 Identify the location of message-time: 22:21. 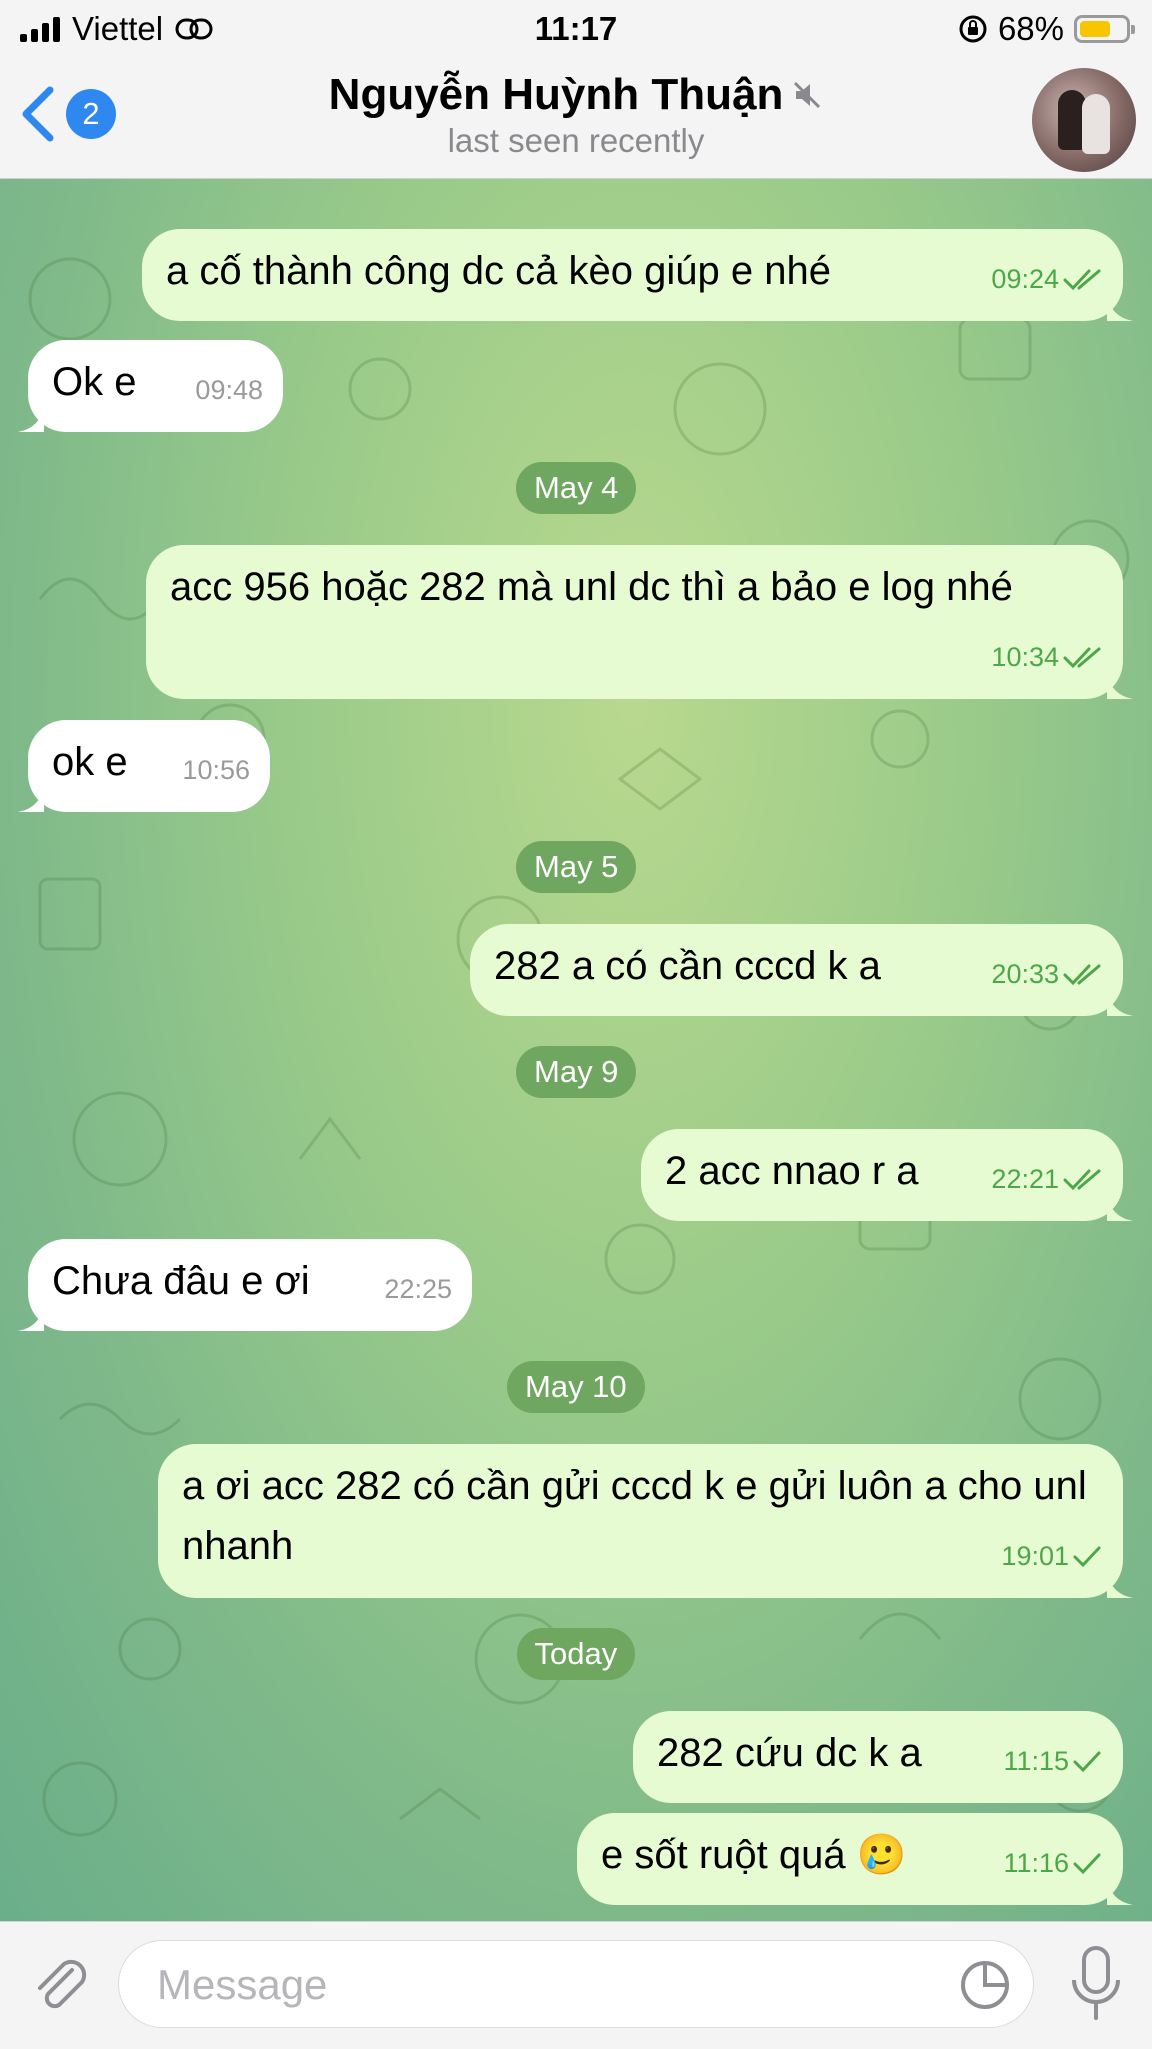
(1025, 1179).